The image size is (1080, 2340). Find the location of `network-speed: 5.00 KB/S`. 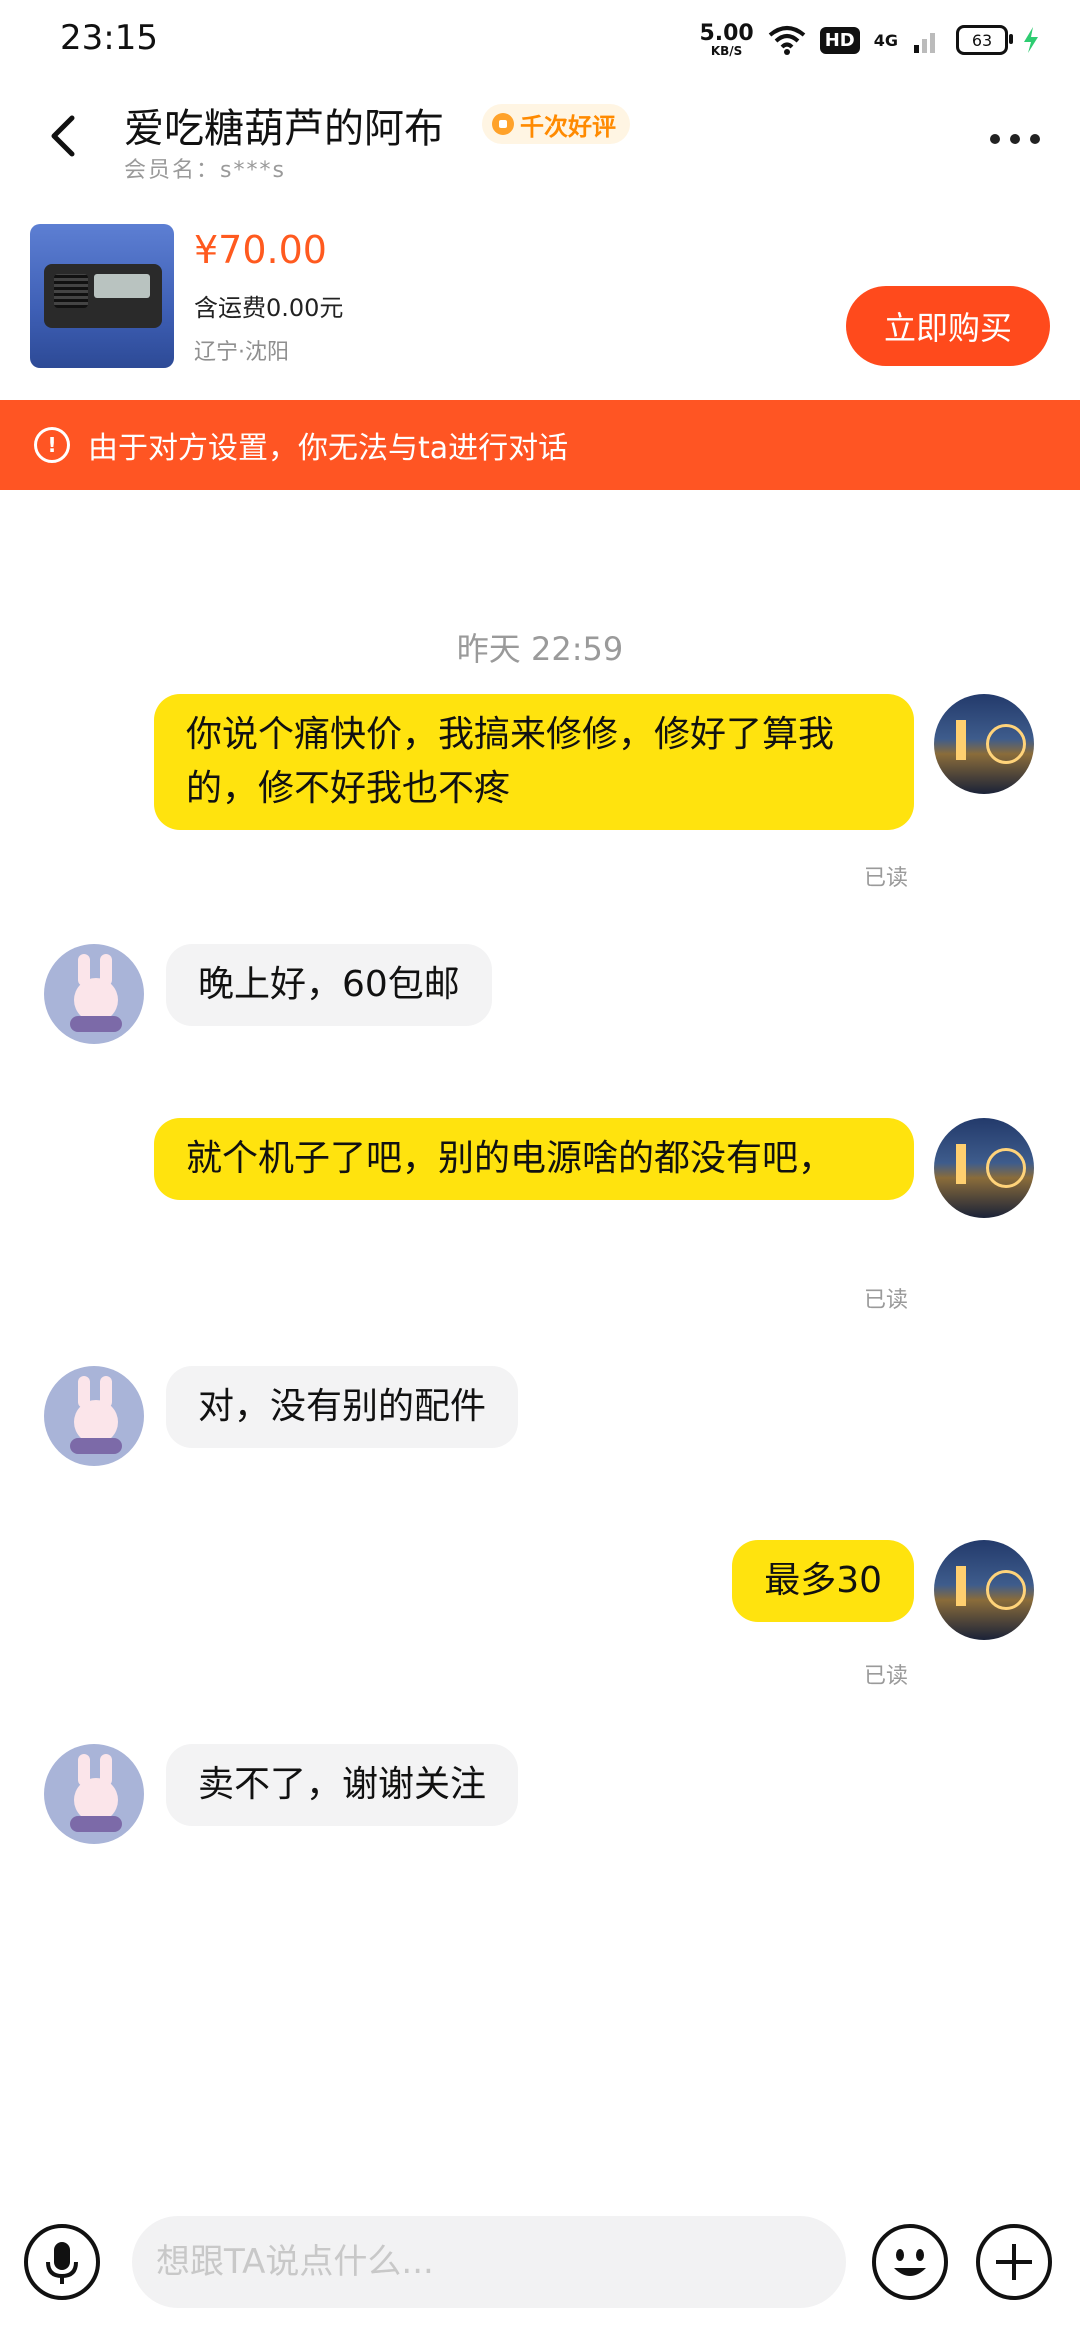

network-speed: 5.00 KB/S is located at coordinates (726, 39).